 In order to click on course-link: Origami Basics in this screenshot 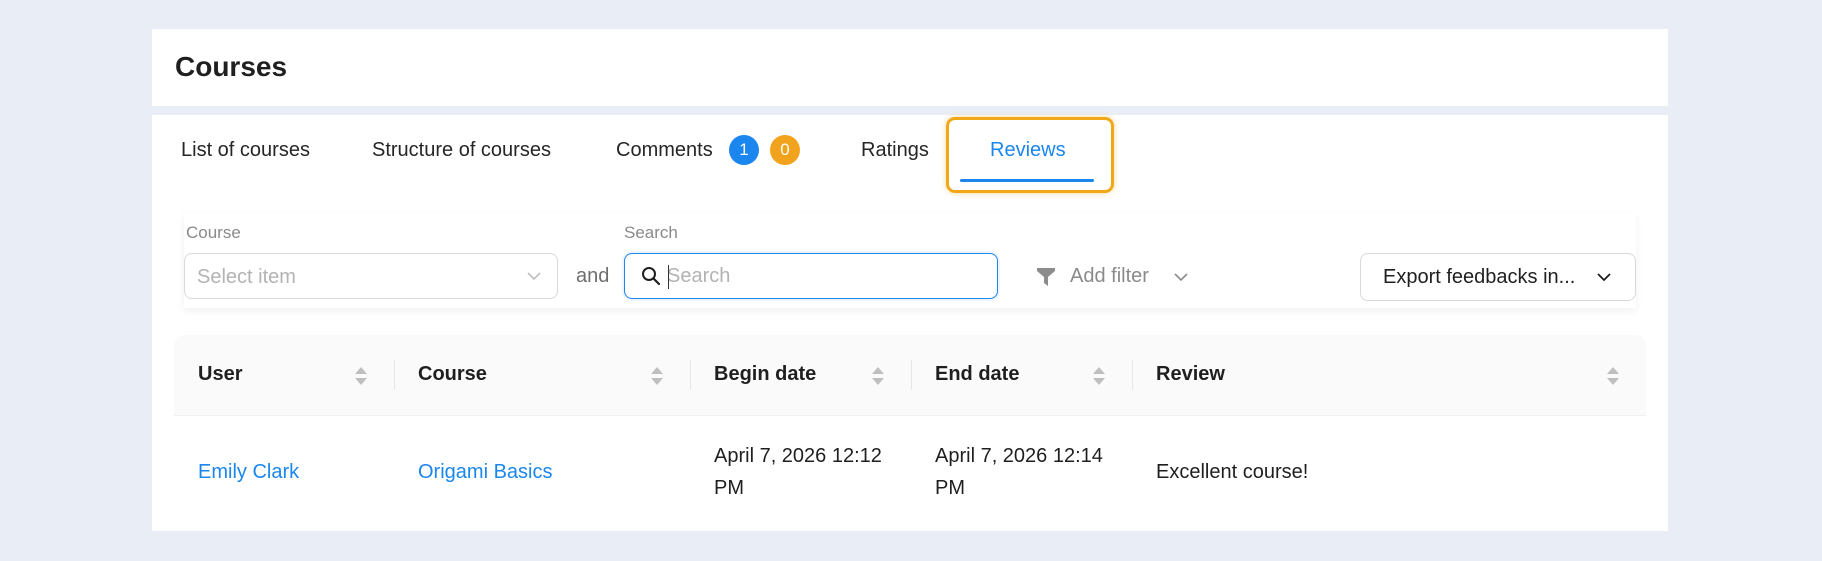, I will do `click(485, 472)`.